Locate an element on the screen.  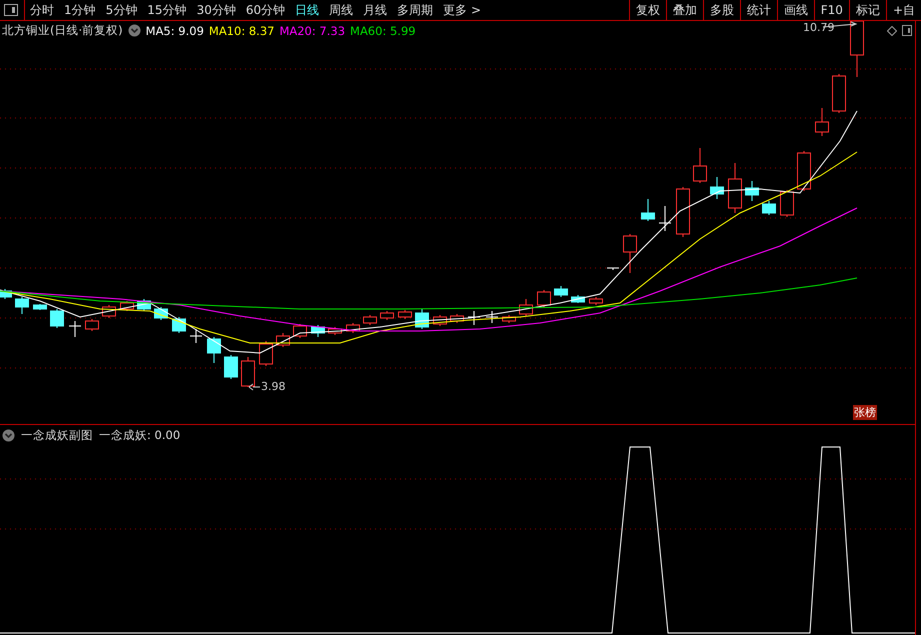
indicator-value: MA60: 5.99 is located at coordinates (383, 31).